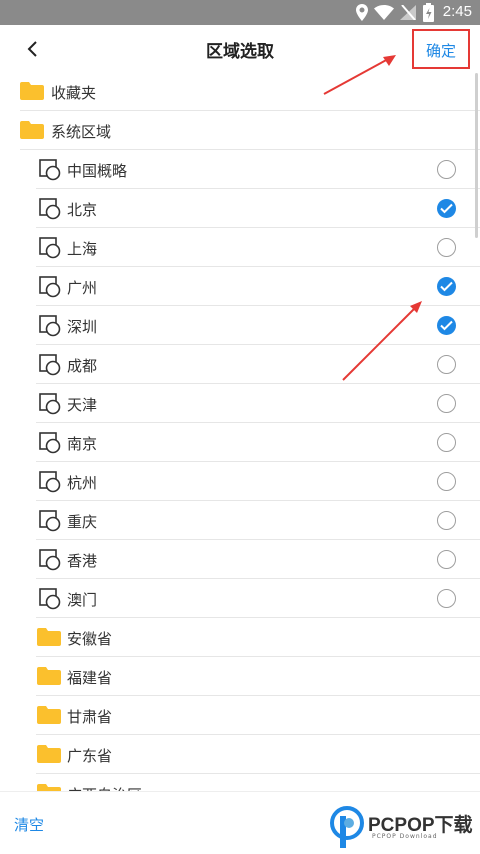 This screenshot has width=480, height=854. Describe the element at coordinates (240, 521) in the screenshot. I see `region-row: 重庆` at that location.